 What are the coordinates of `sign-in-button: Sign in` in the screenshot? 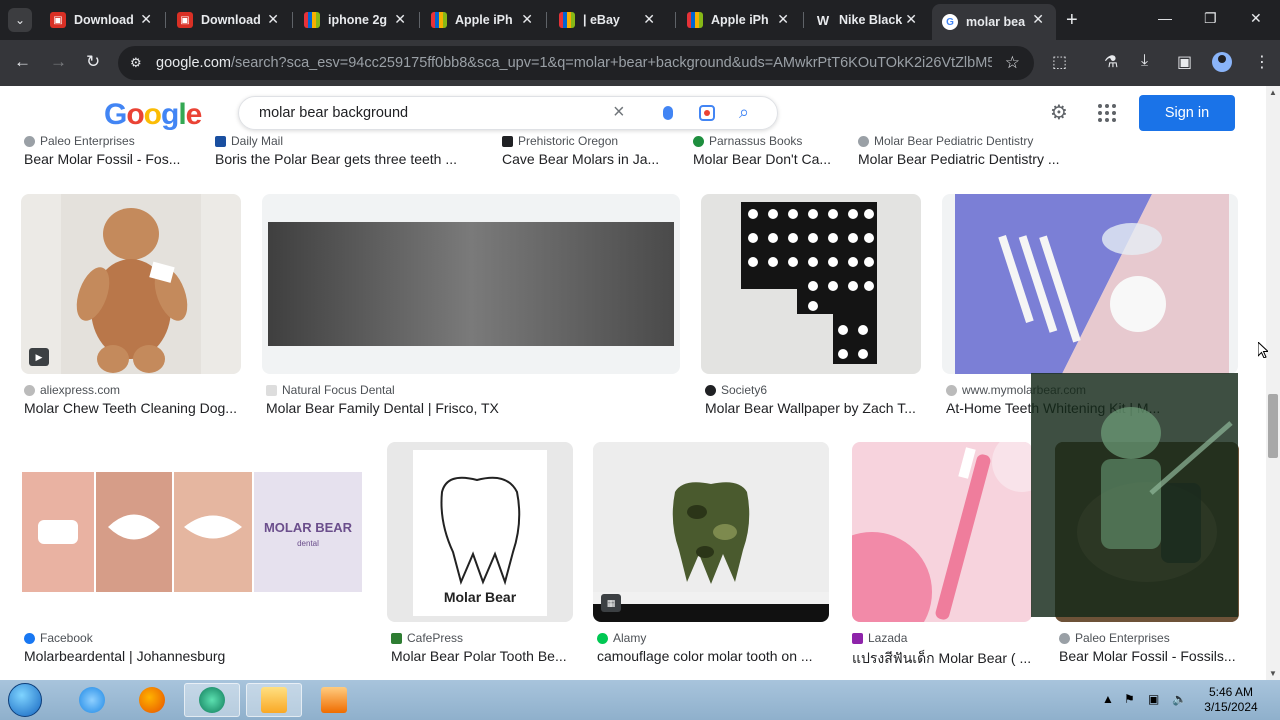 It's located at (1187, 113).